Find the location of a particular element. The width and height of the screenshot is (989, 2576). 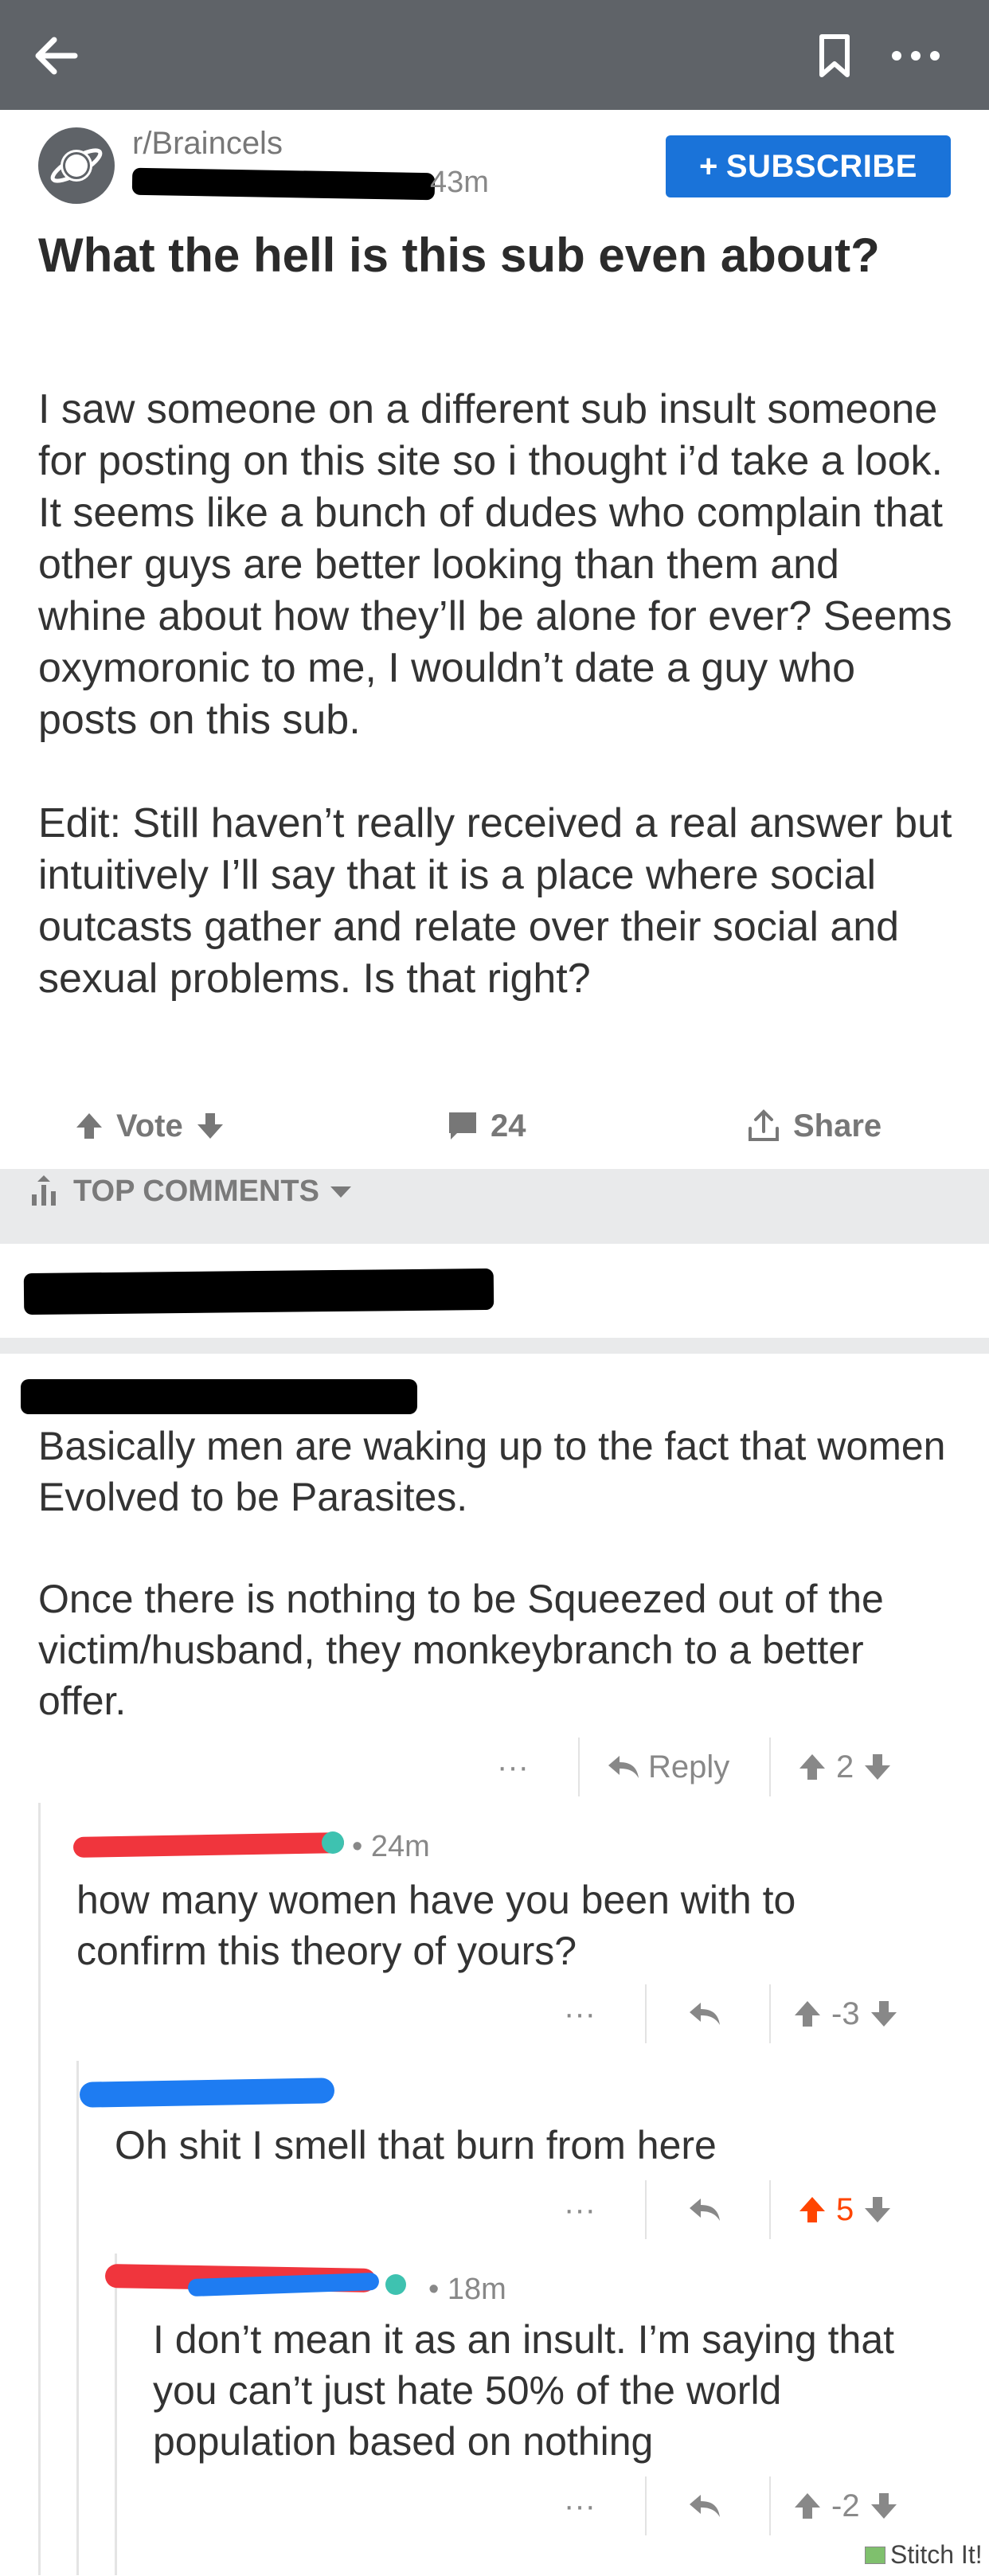

planet-icon is located at coordinates (76, 165).